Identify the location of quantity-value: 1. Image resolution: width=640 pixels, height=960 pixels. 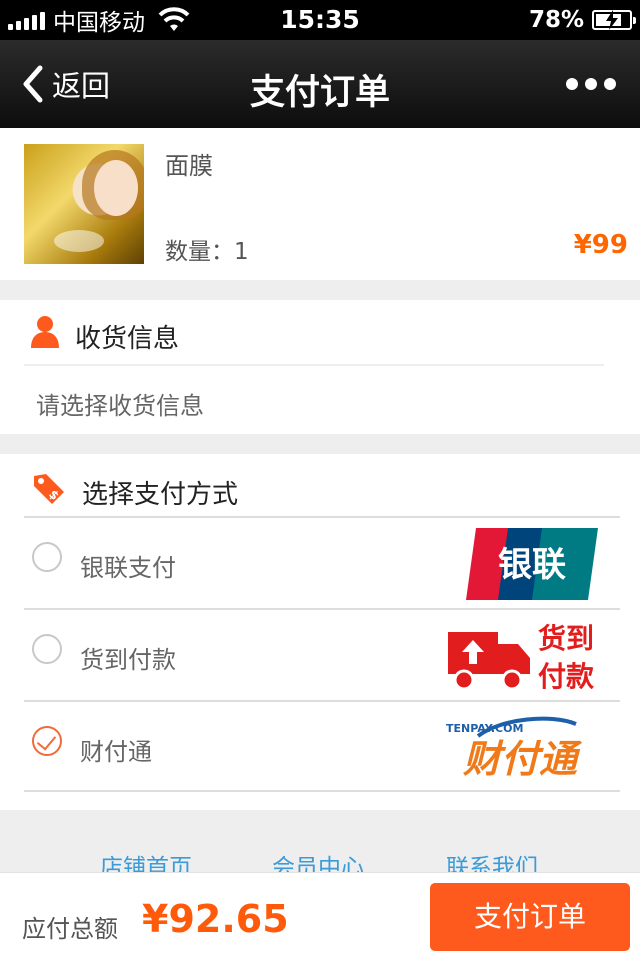
(241, 252).